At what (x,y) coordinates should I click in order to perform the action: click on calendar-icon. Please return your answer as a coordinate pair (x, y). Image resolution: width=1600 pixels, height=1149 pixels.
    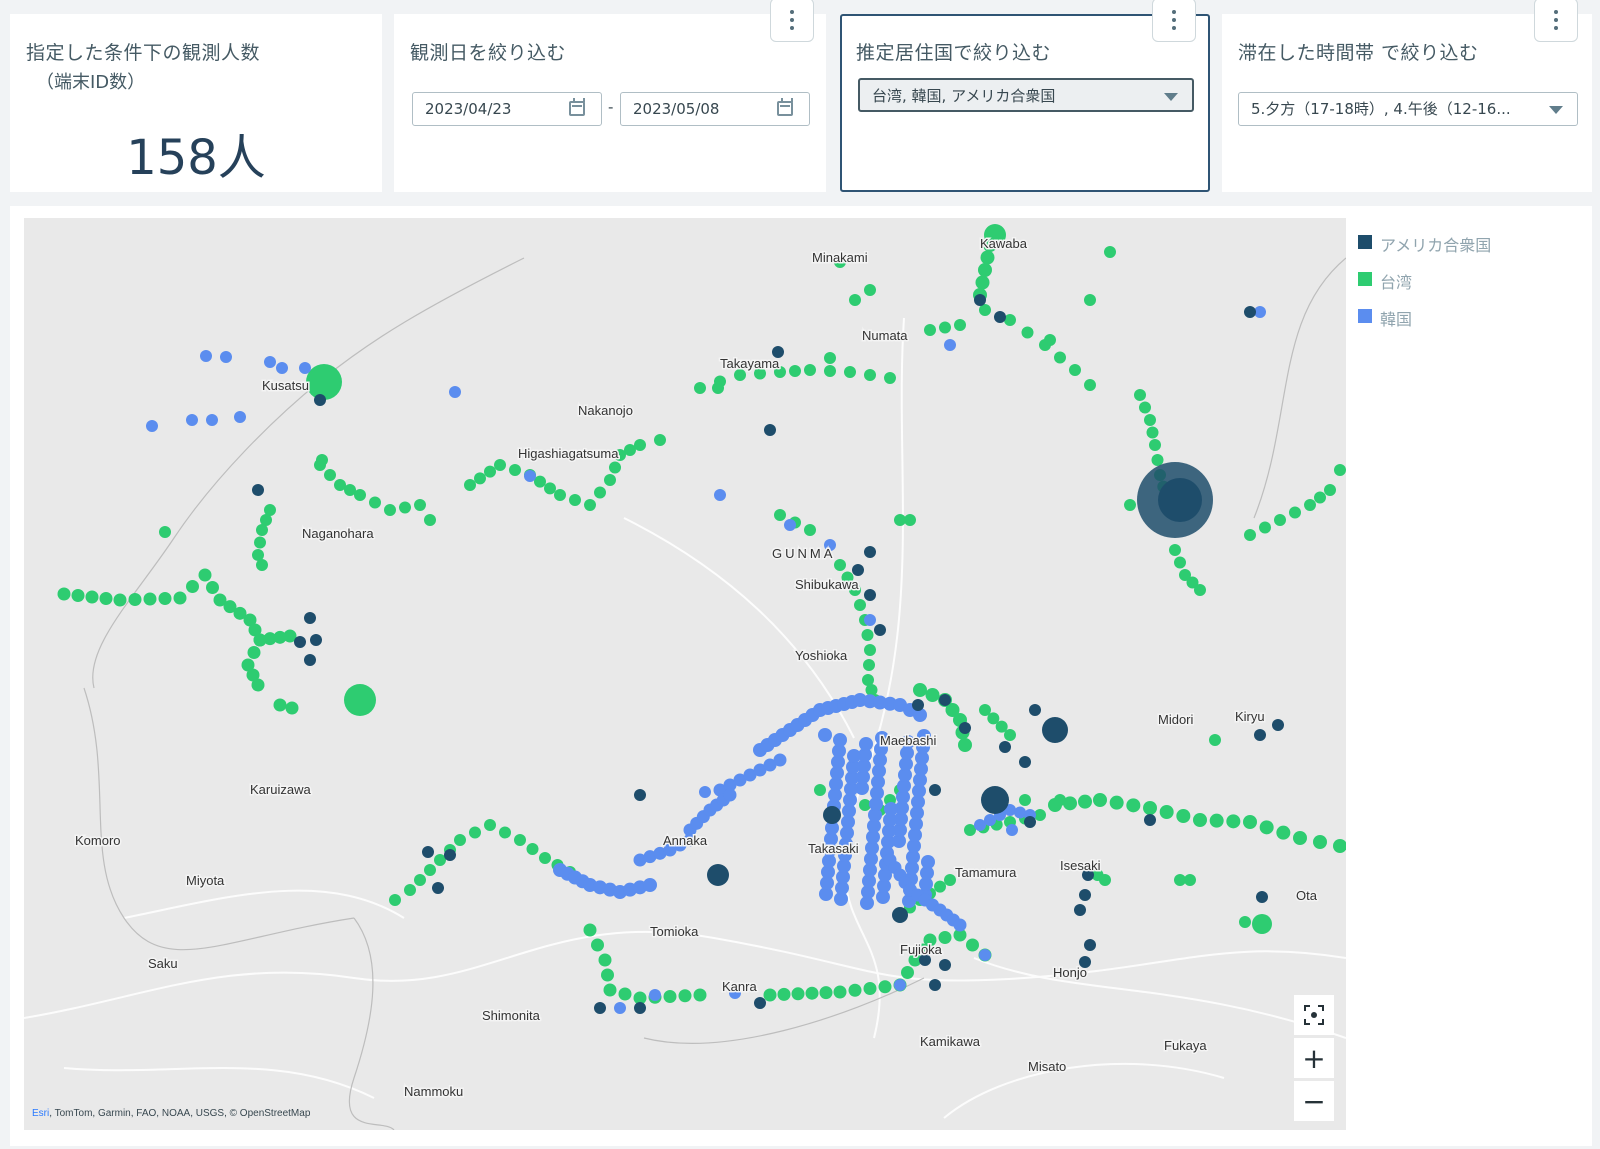
    Looking at the image, I should click on (577, 107).